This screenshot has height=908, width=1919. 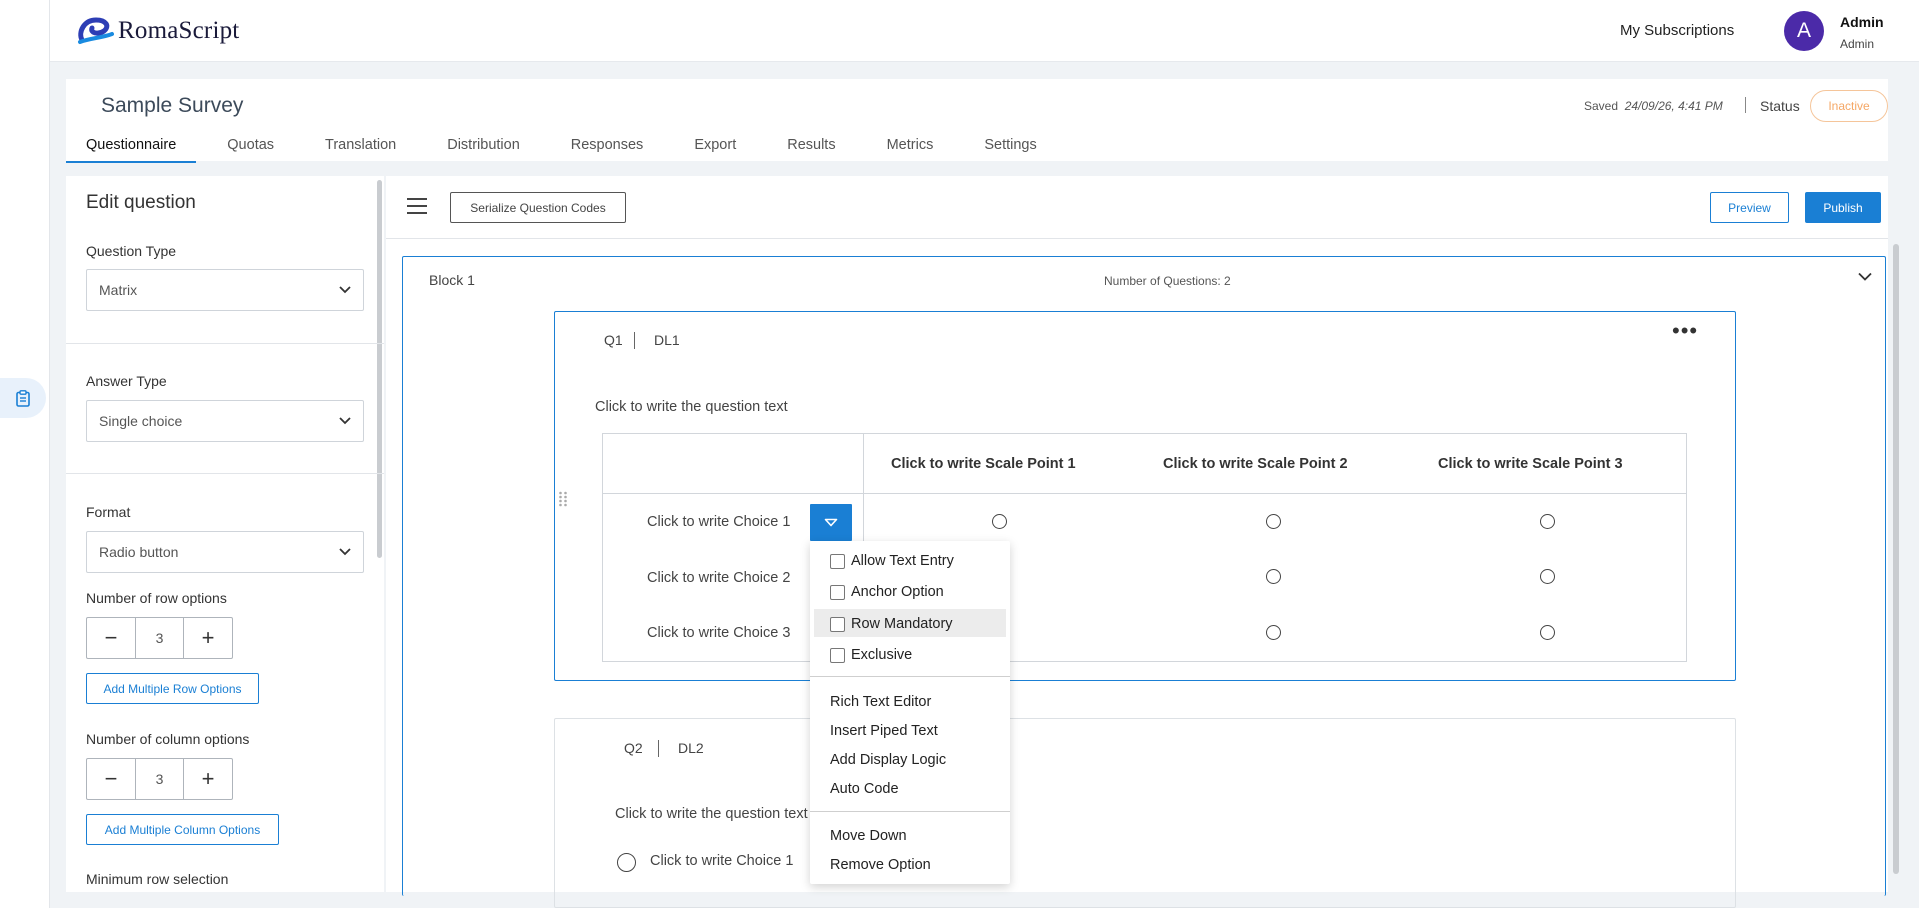 I want to click on column-increment-button: +, so click(x=208, y=779).